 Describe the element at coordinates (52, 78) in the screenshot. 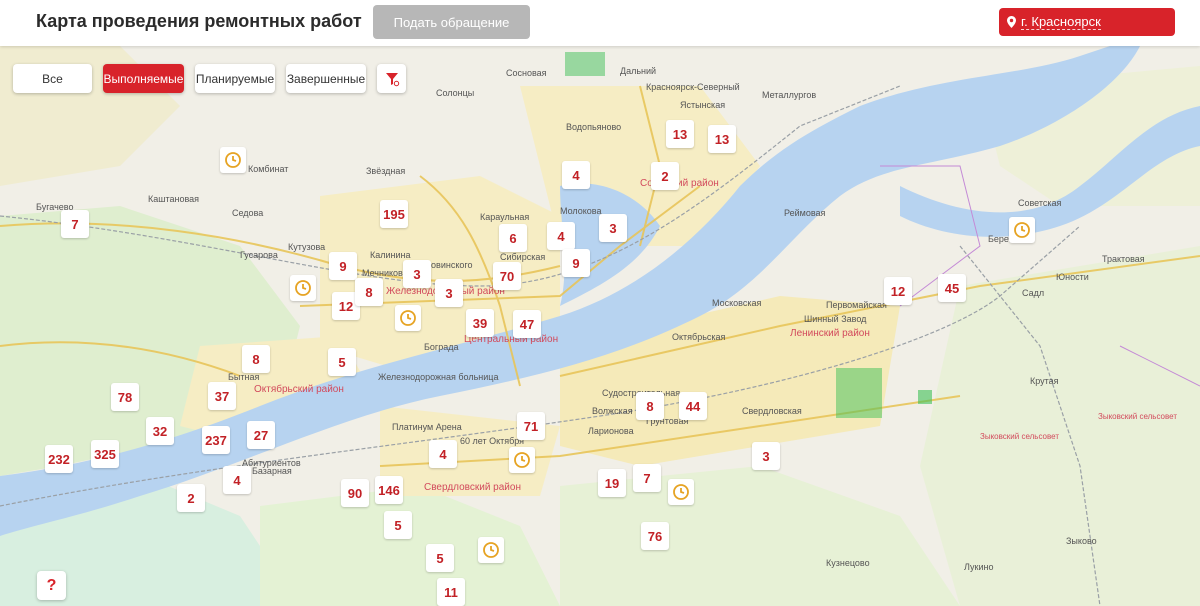

I see `filter-all-button: Все` at that location.